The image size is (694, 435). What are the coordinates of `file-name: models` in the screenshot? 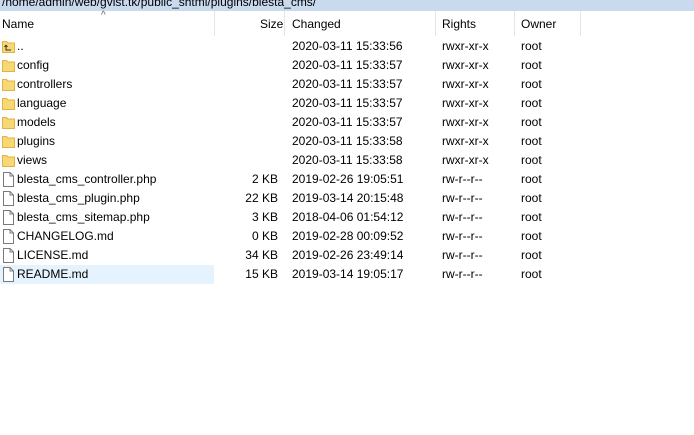 It's located at (36, 122).